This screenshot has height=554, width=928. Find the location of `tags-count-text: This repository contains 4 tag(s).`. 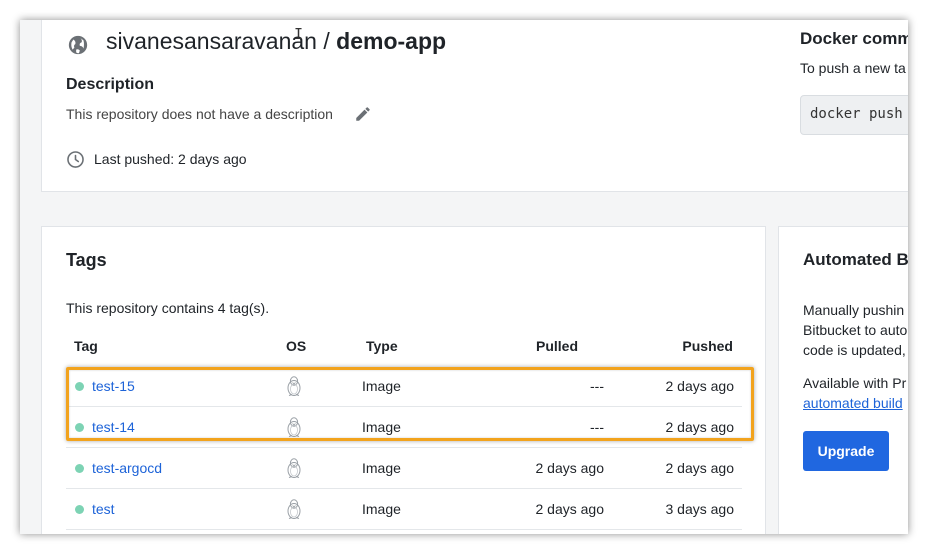

tags-count-text: This repository contains 4 tag(s). is located at coordinates (168, 308).